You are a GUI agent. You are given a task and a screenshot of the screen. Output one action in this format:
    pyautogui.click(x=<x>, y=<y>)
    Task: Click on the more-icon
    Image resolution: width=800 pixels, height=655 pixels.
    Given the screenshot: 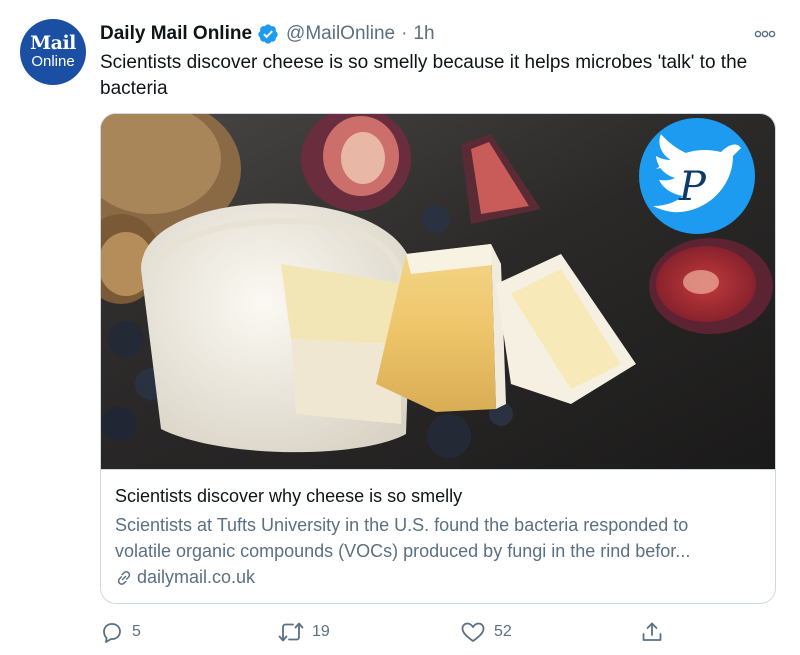 What is the action you would take?
    pyautogui.click(x=765, y=34)
    